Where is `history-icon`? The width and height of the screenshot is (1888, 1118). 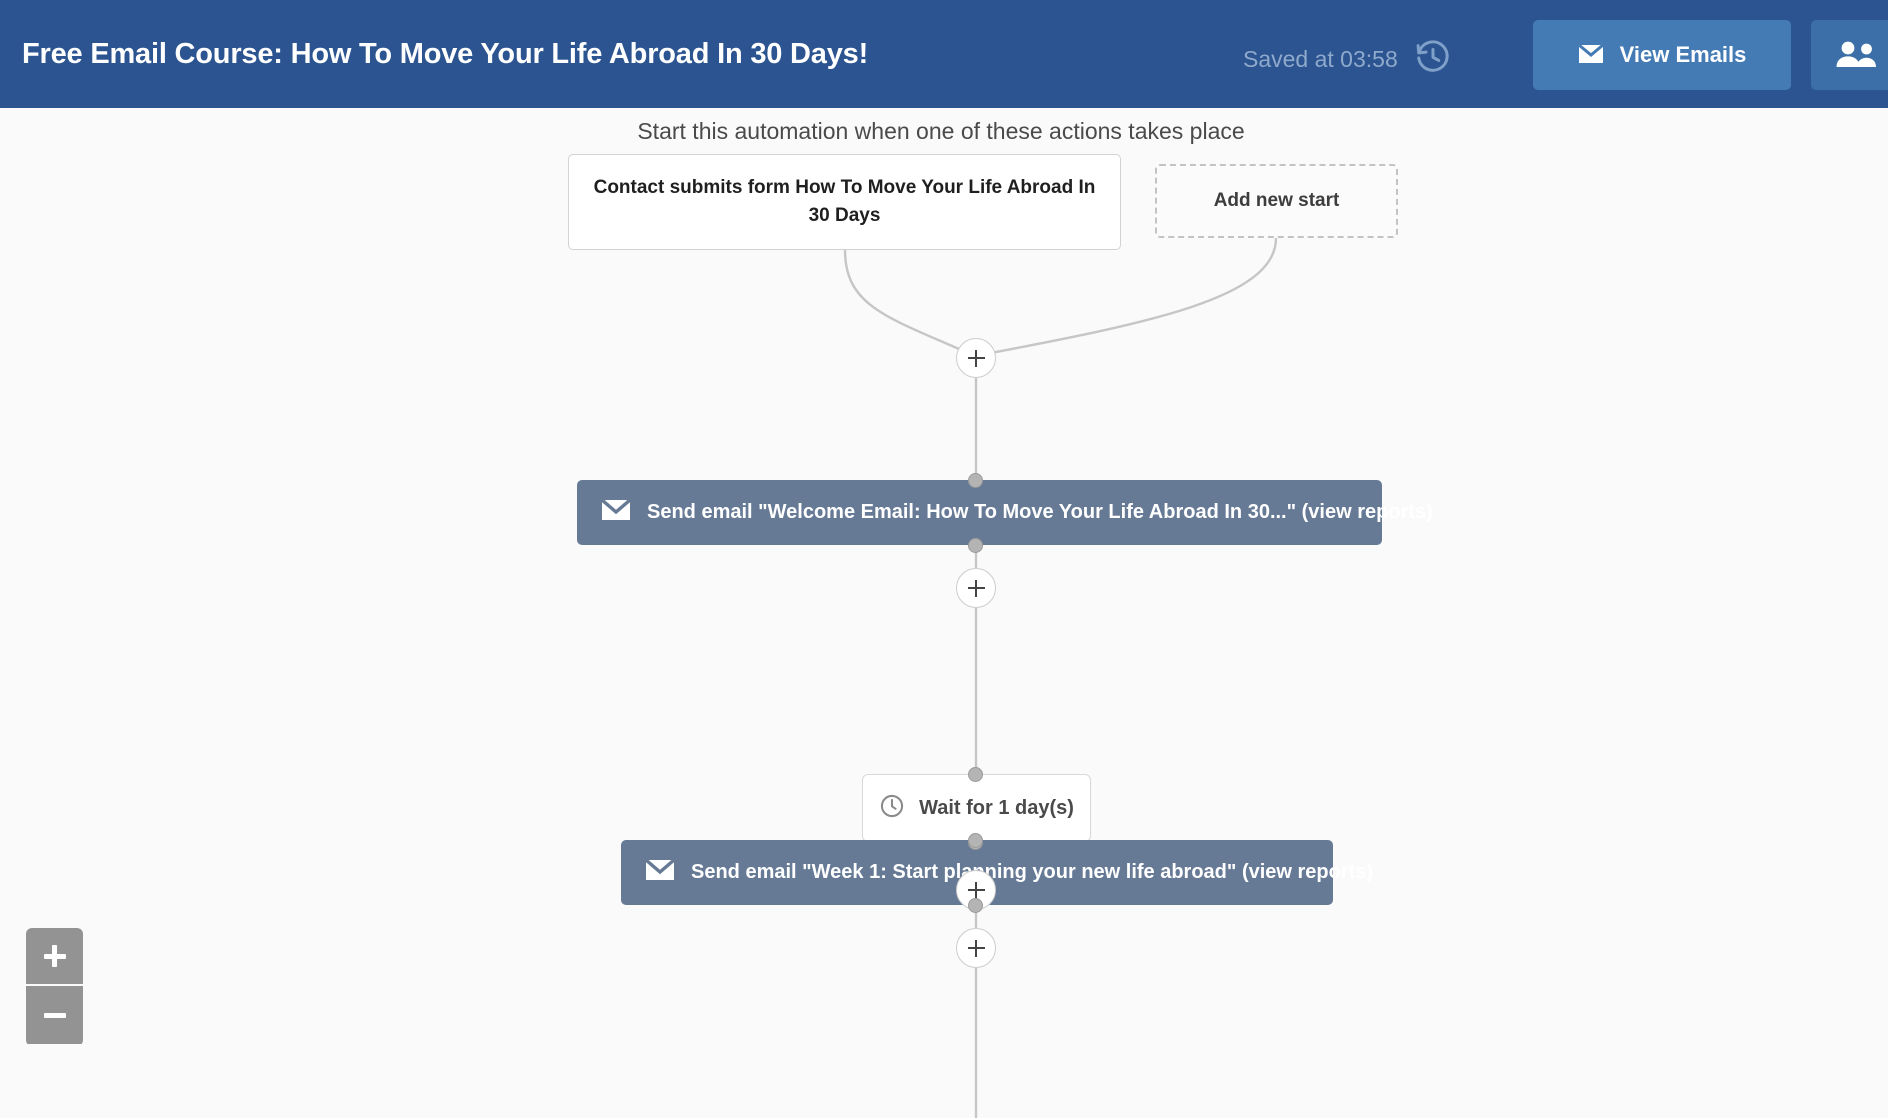 history-icon is located at coordinates (1433, 59).